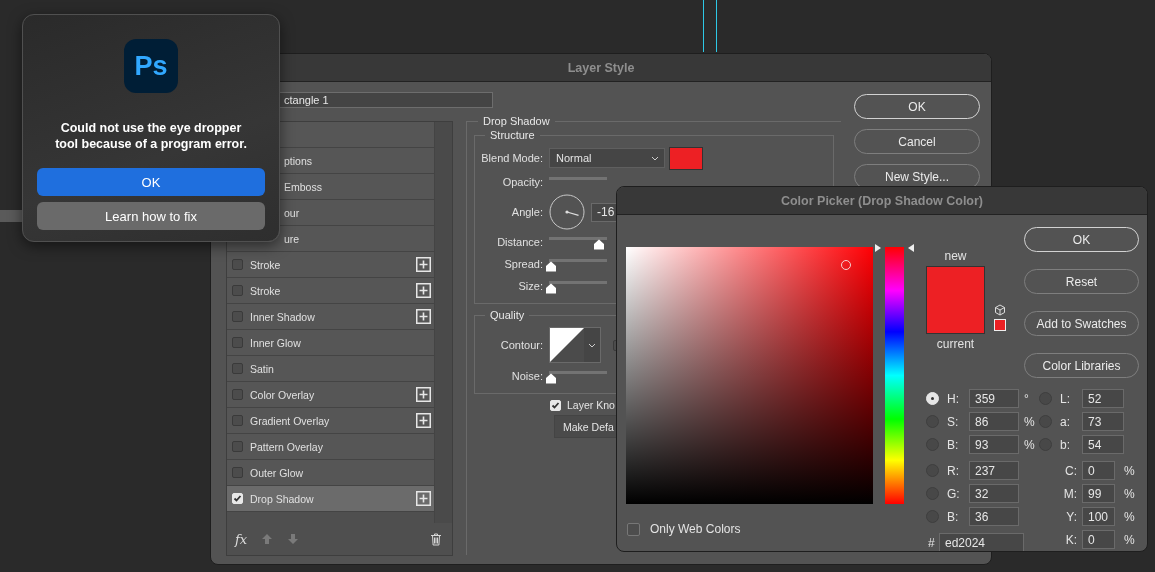  I want to click on field-label: R:, so click(953, 470).